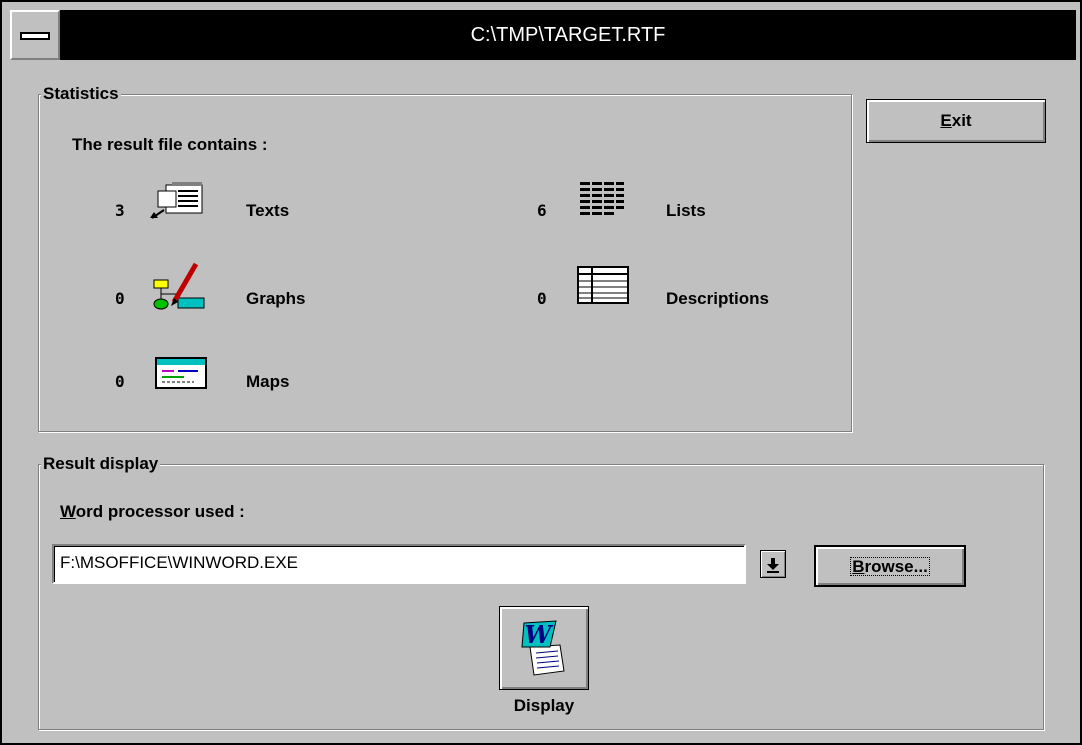  Describe the element at coordinates (858, 566) in the screenshot. I see `browse-accelerator: B` at that location.